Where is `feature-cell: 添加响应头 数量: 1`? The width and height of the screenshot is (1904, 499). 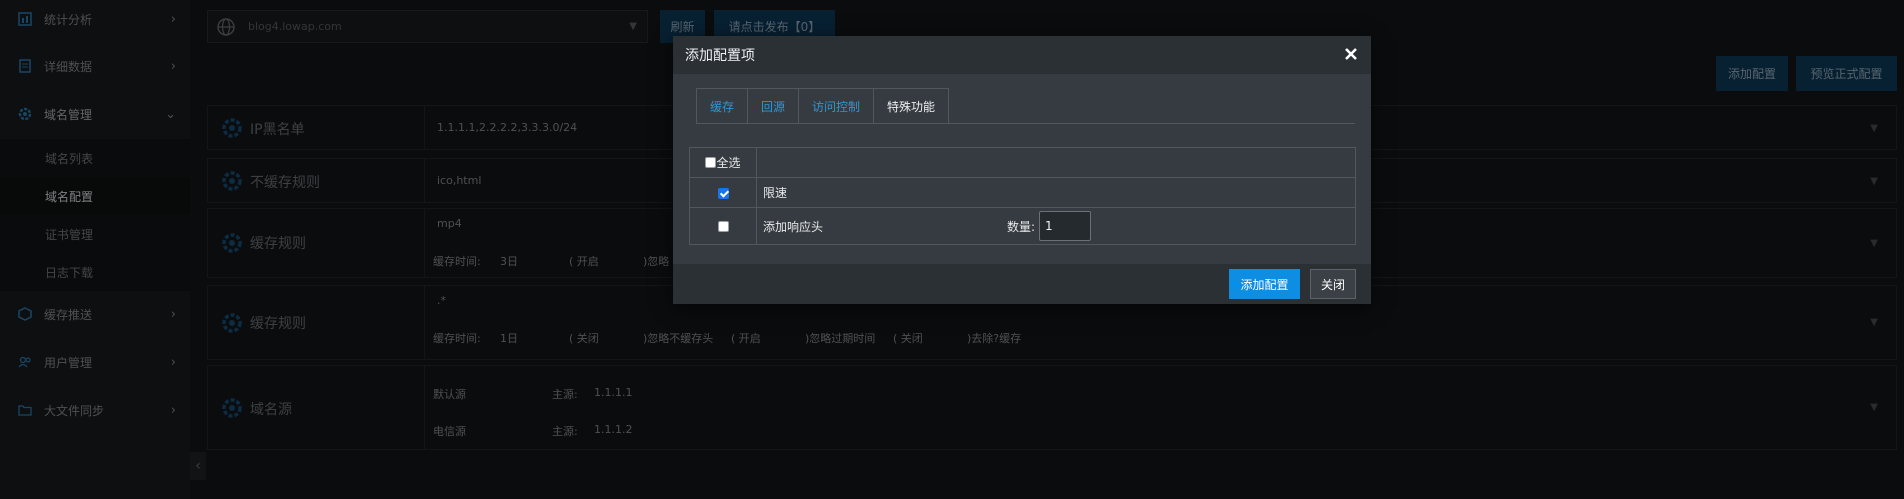
feature-cell: 添加响应头 数量: 1 is located at coordinates (1056, 226).